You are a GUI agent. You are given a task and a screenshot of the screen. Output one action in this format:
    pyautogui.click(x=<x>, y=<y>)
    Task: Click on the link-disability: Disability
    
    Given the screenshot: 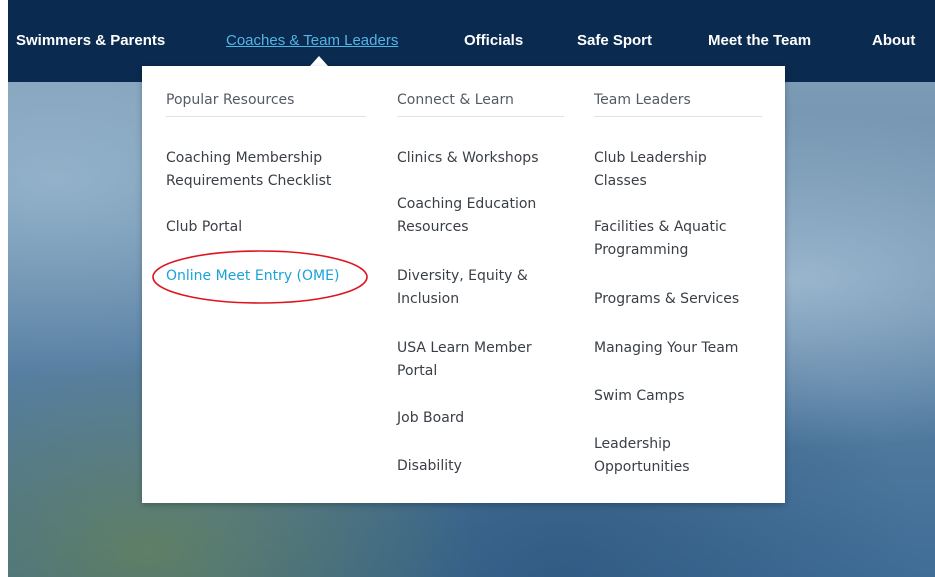 What is the action you would take?
    pyautogui.click(x=480, y=466)
    